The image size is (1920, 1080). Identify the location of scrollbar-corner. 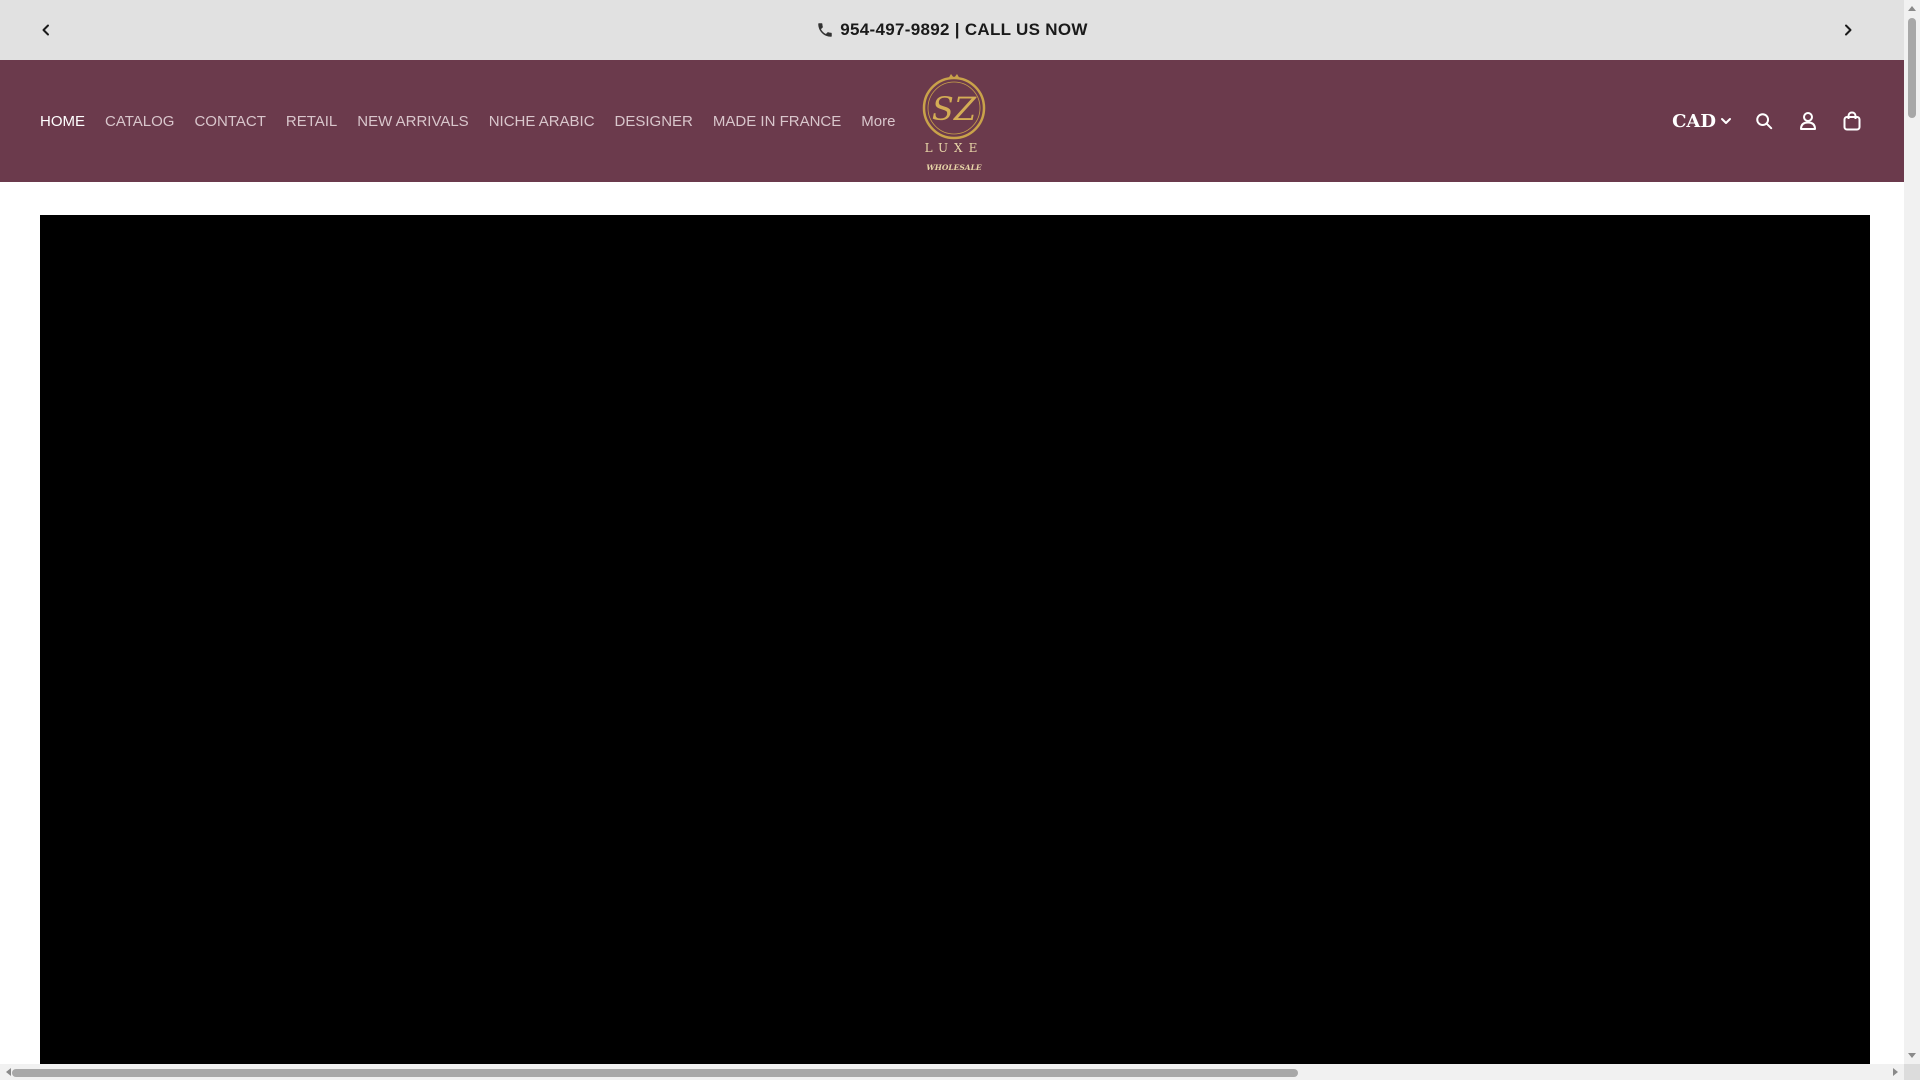
(1912, 1072).